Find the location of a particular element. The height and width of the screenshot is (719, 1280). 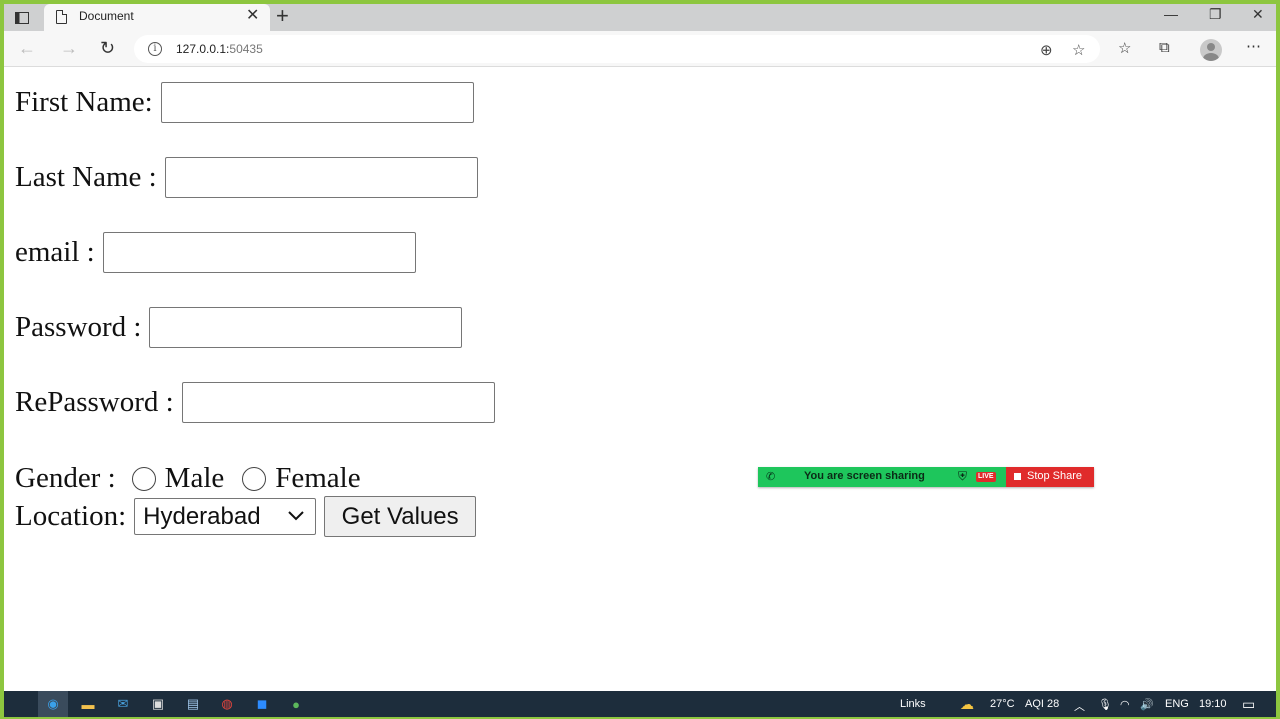

stop-share-label: Stop Share is located at coordinates (1055, 476).